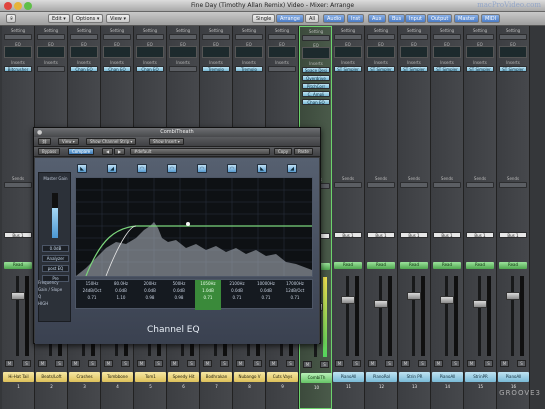  I want to click on track-name: StrinPR, so click(480, 377).